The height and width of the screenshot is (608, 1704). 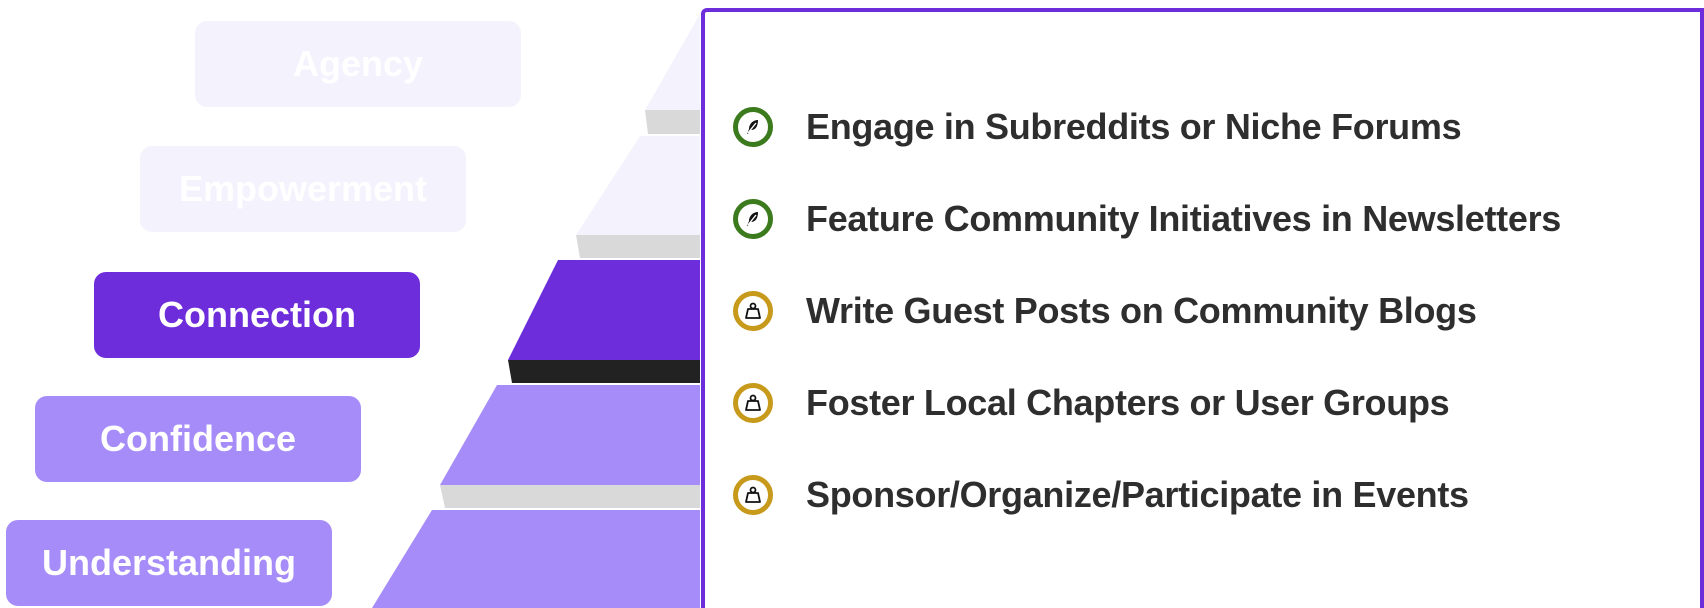 What do you see at coordinates (638, 185) in the screenshot?
I see `pyramid-step-empowerment` at bounding box center [638, 185].